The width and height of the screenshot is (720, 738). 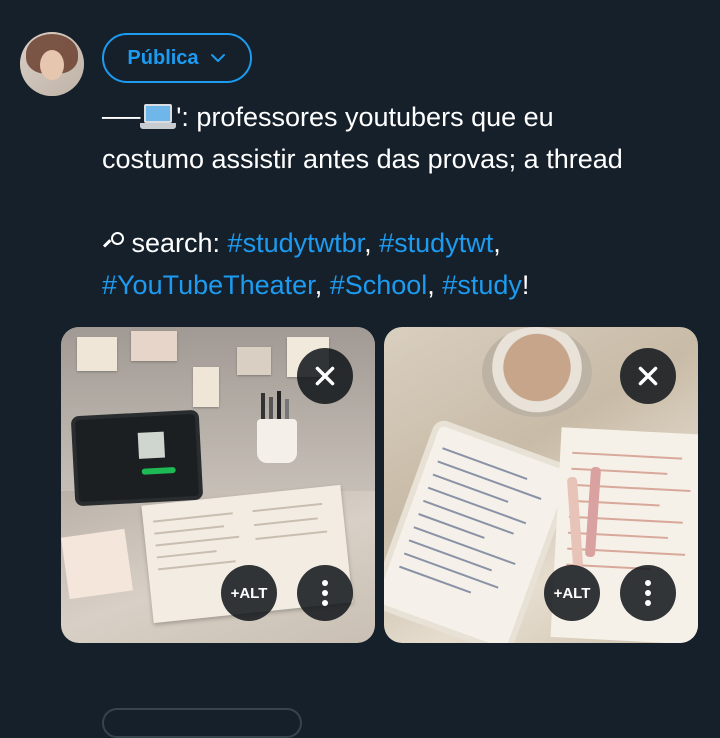 I want to click on audience-label: Pública, so click(x=163, y=57).